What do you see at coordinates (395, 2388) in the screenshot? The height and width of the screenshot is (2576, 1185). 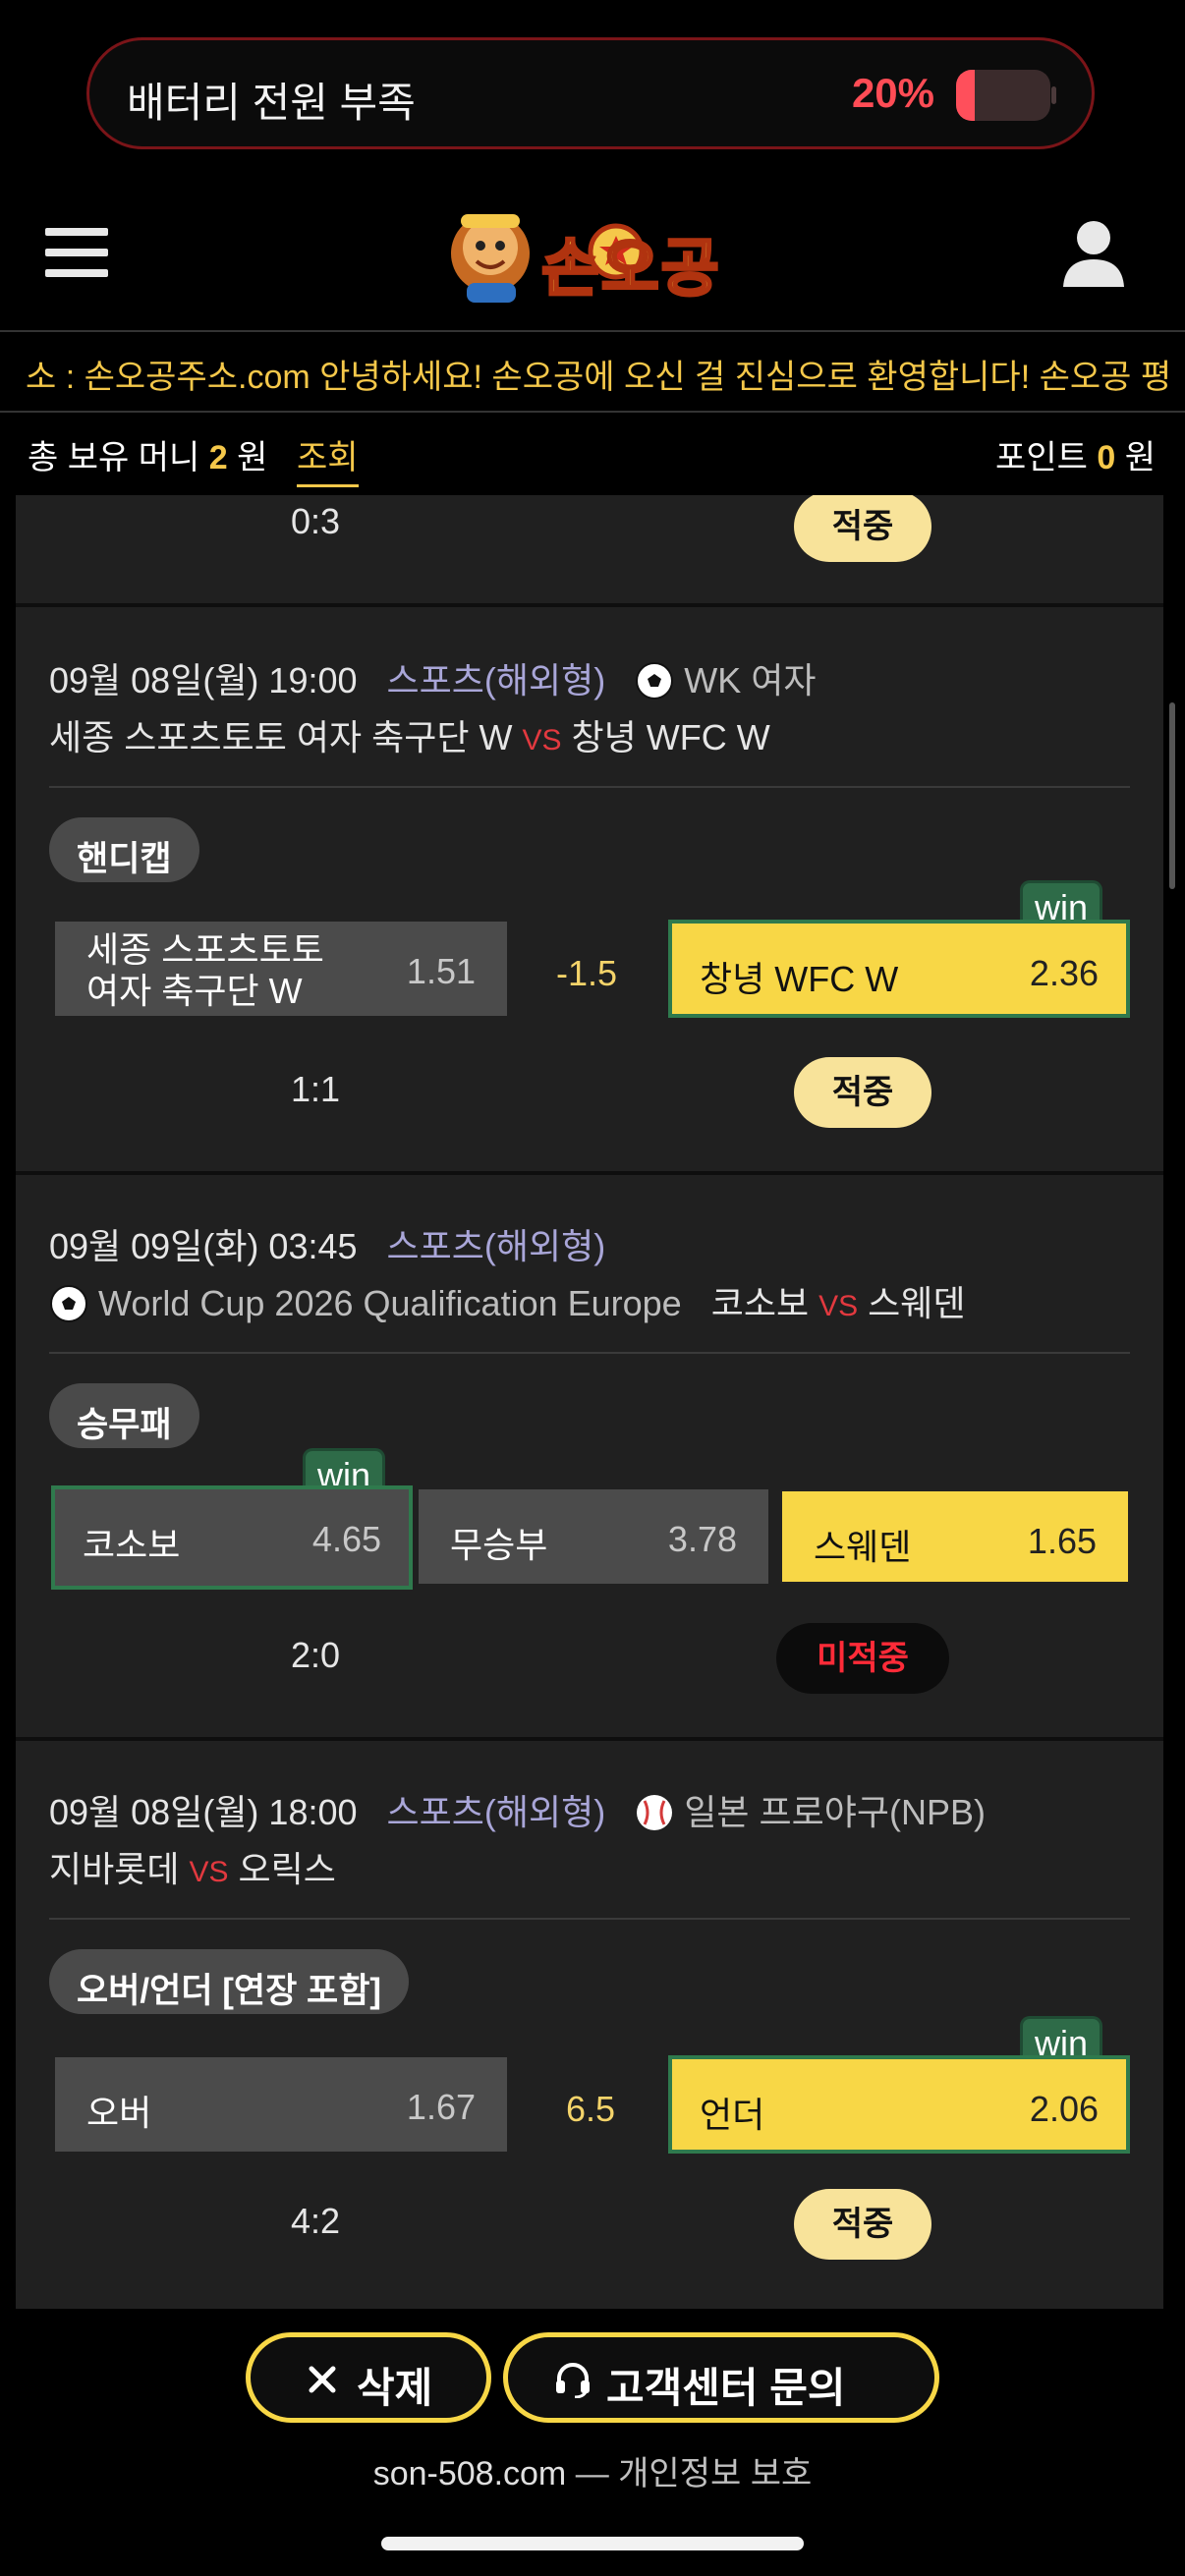 I see `delete-label: 삭제` at bounding box center [395, 2388].